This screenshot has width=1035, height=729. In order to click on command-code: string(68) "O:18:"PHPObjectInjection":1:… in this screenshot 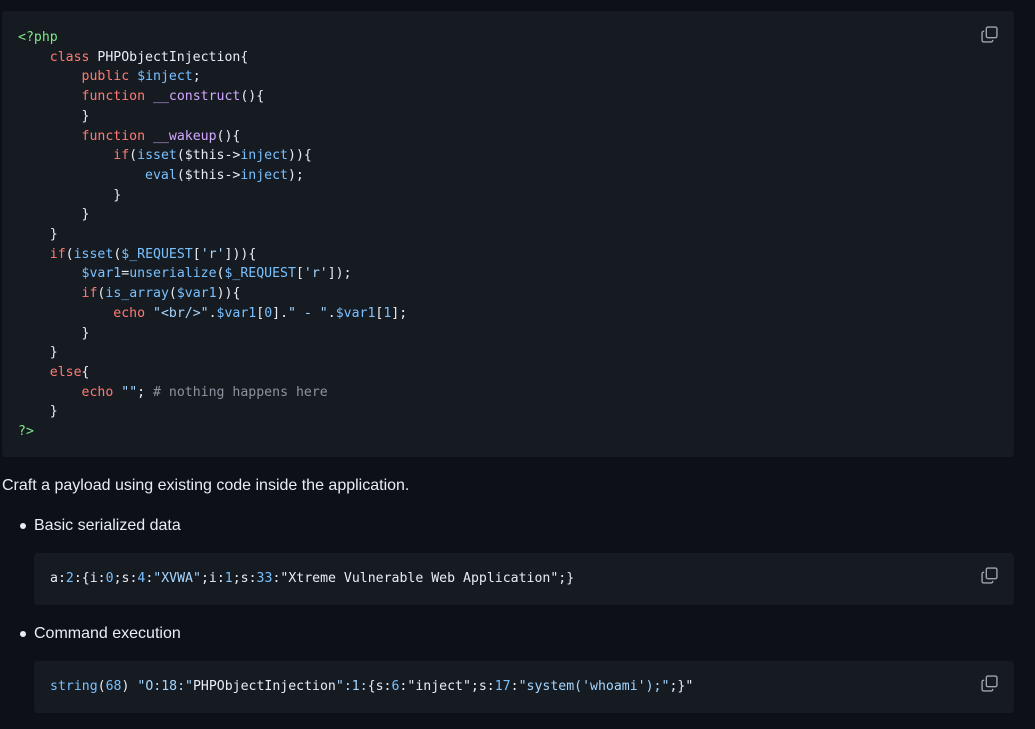, I will do `click(371, 687)`.